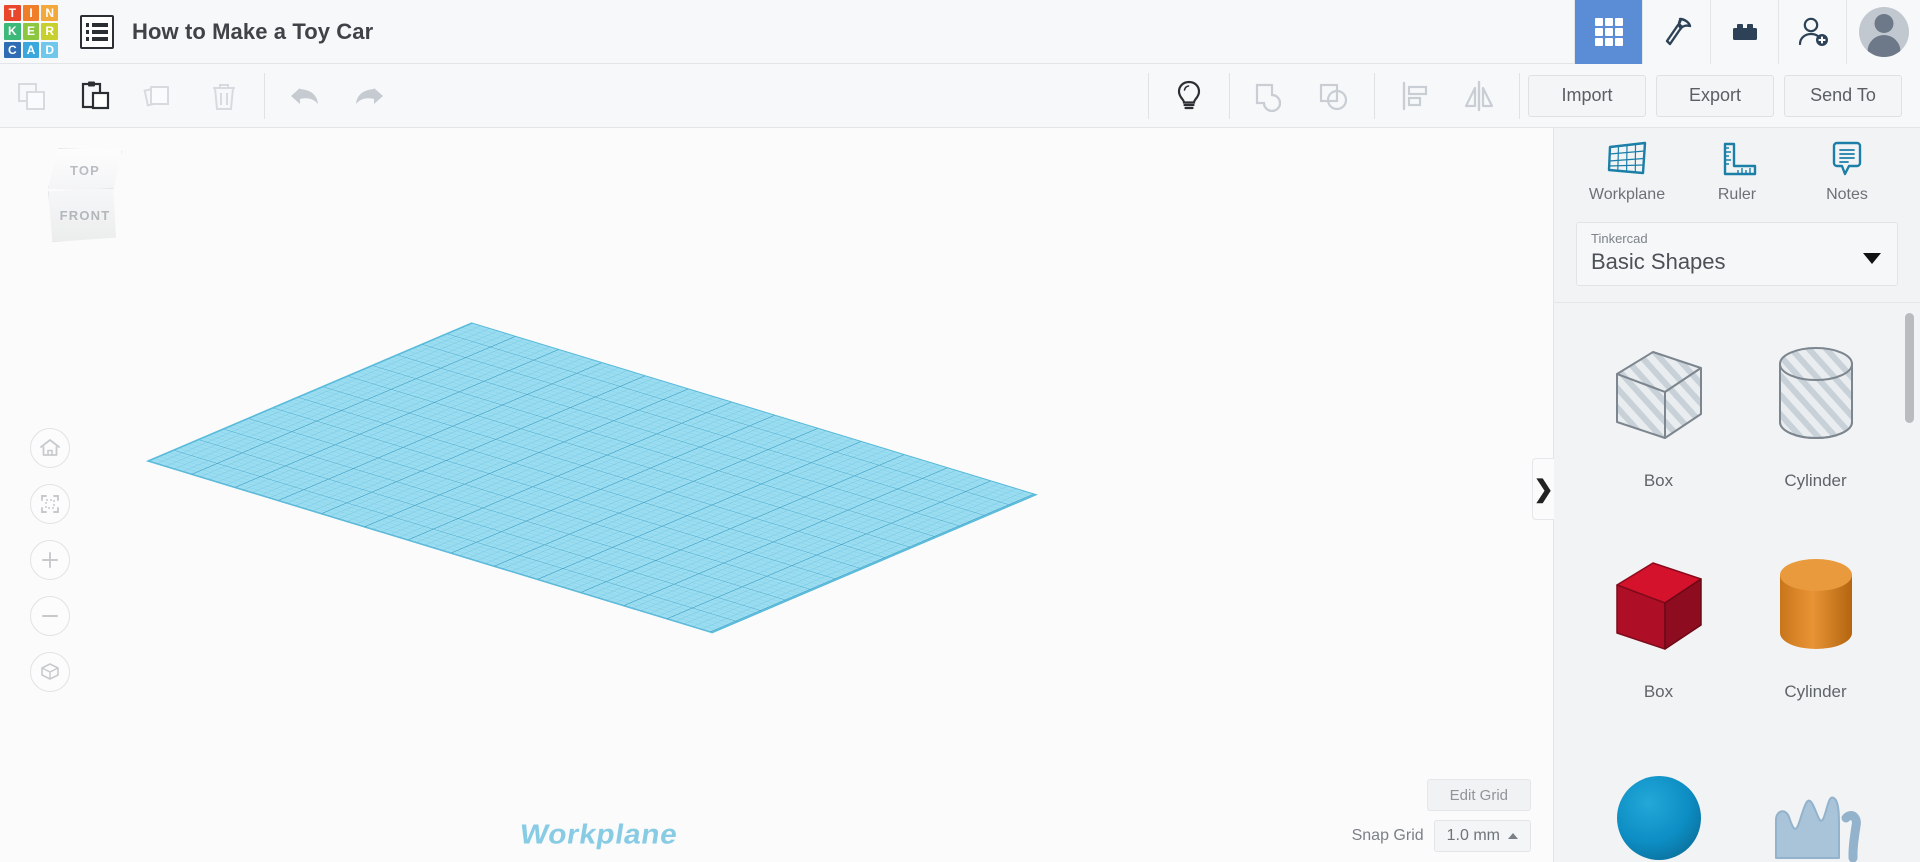 The width and height of the screenshot is (1920, 862). What do you see at coordinates (160, 96) in the screenshot?
I see `duplicate-button` at bounding box center [160, 96].